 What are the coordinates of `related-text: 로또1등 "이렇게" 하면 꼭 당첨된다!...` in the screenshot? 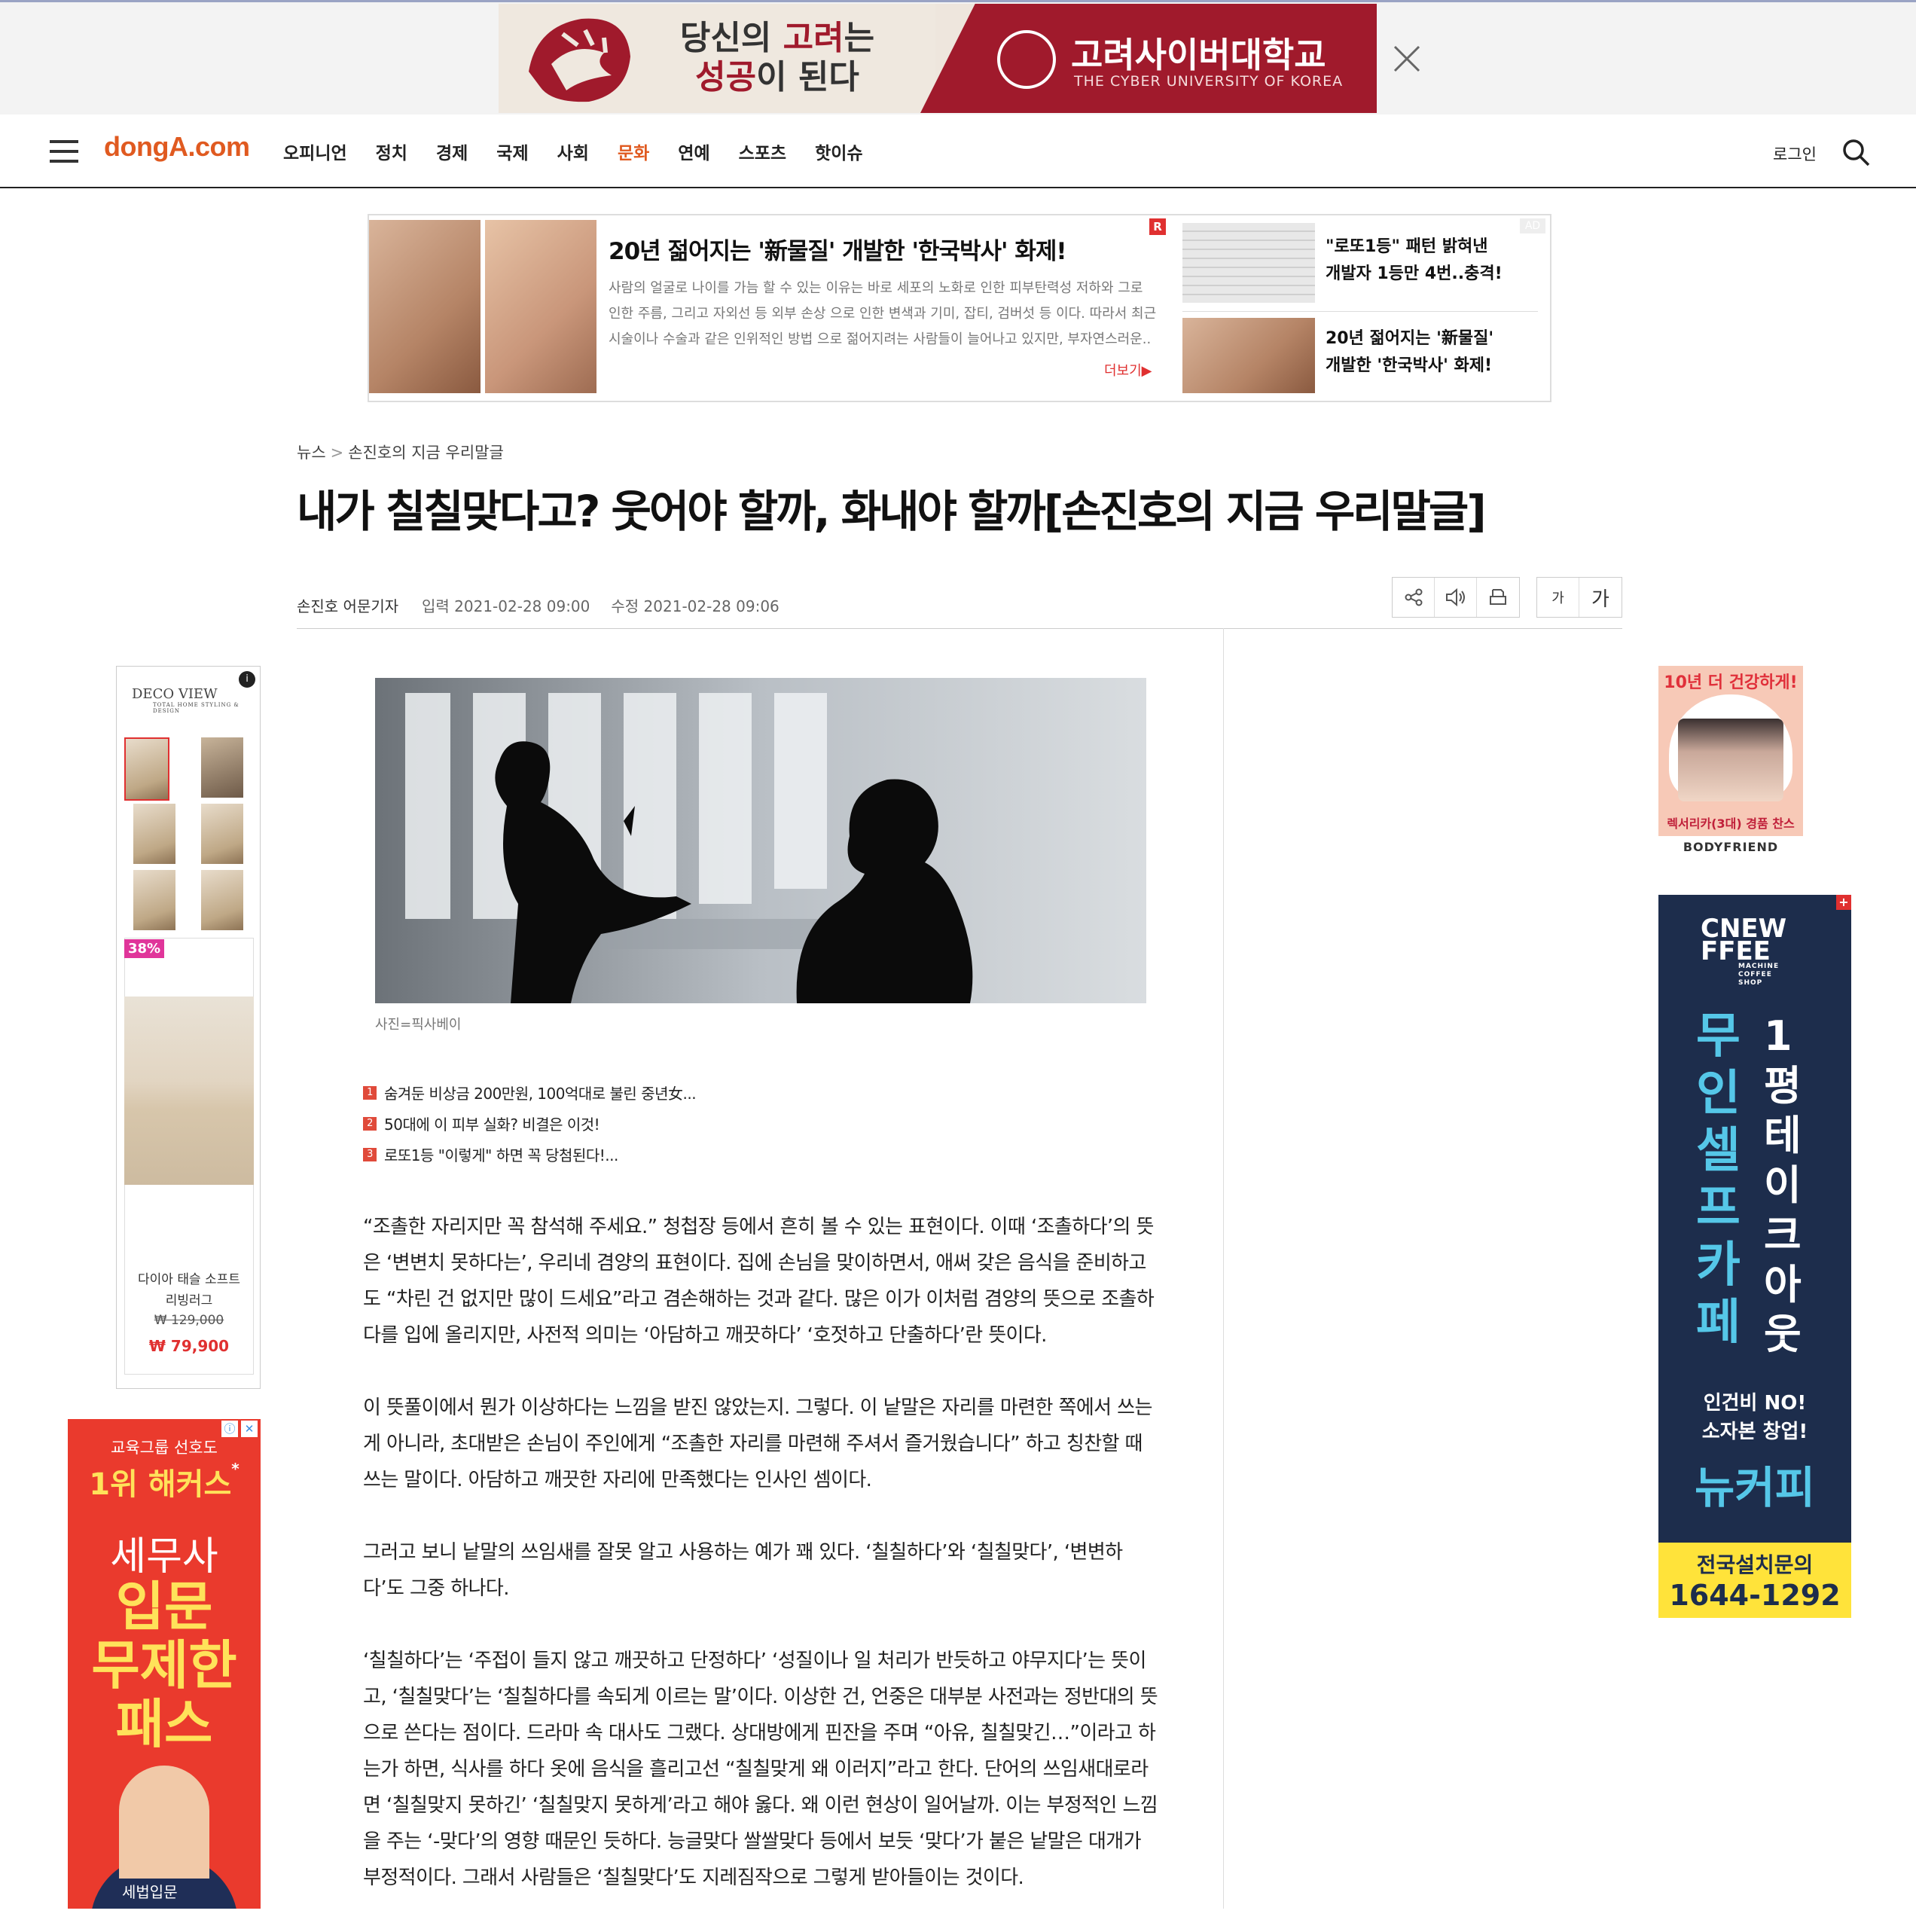 It's located at (501, 1155).